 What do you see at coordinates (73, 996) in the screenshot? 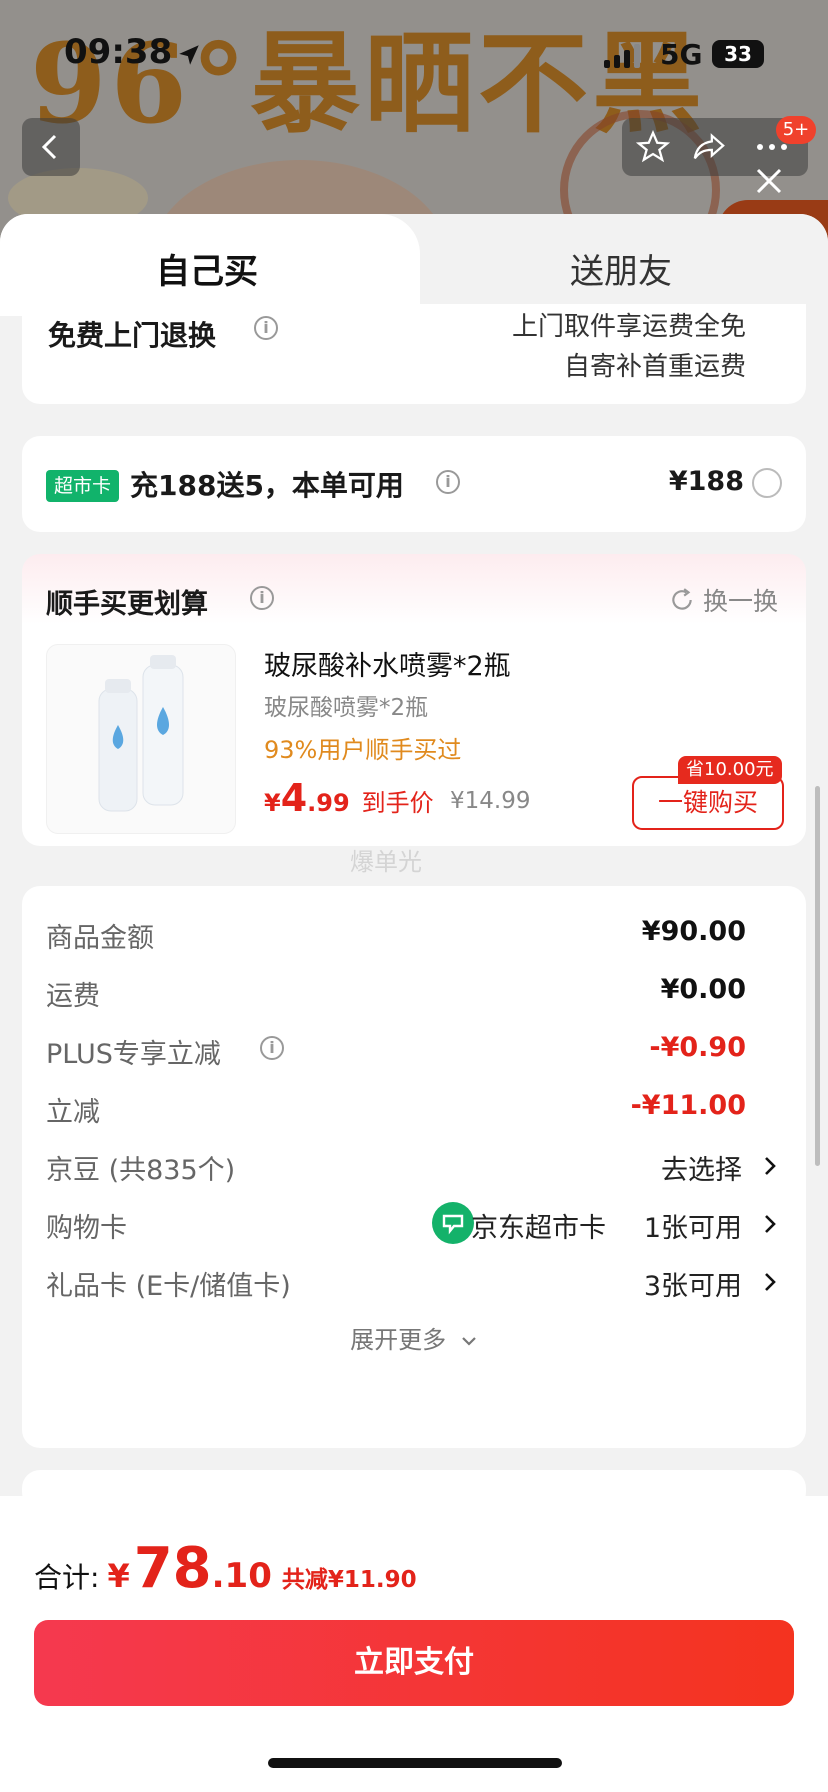
I see `row-label: 运费` at bounding box center [73, 996].